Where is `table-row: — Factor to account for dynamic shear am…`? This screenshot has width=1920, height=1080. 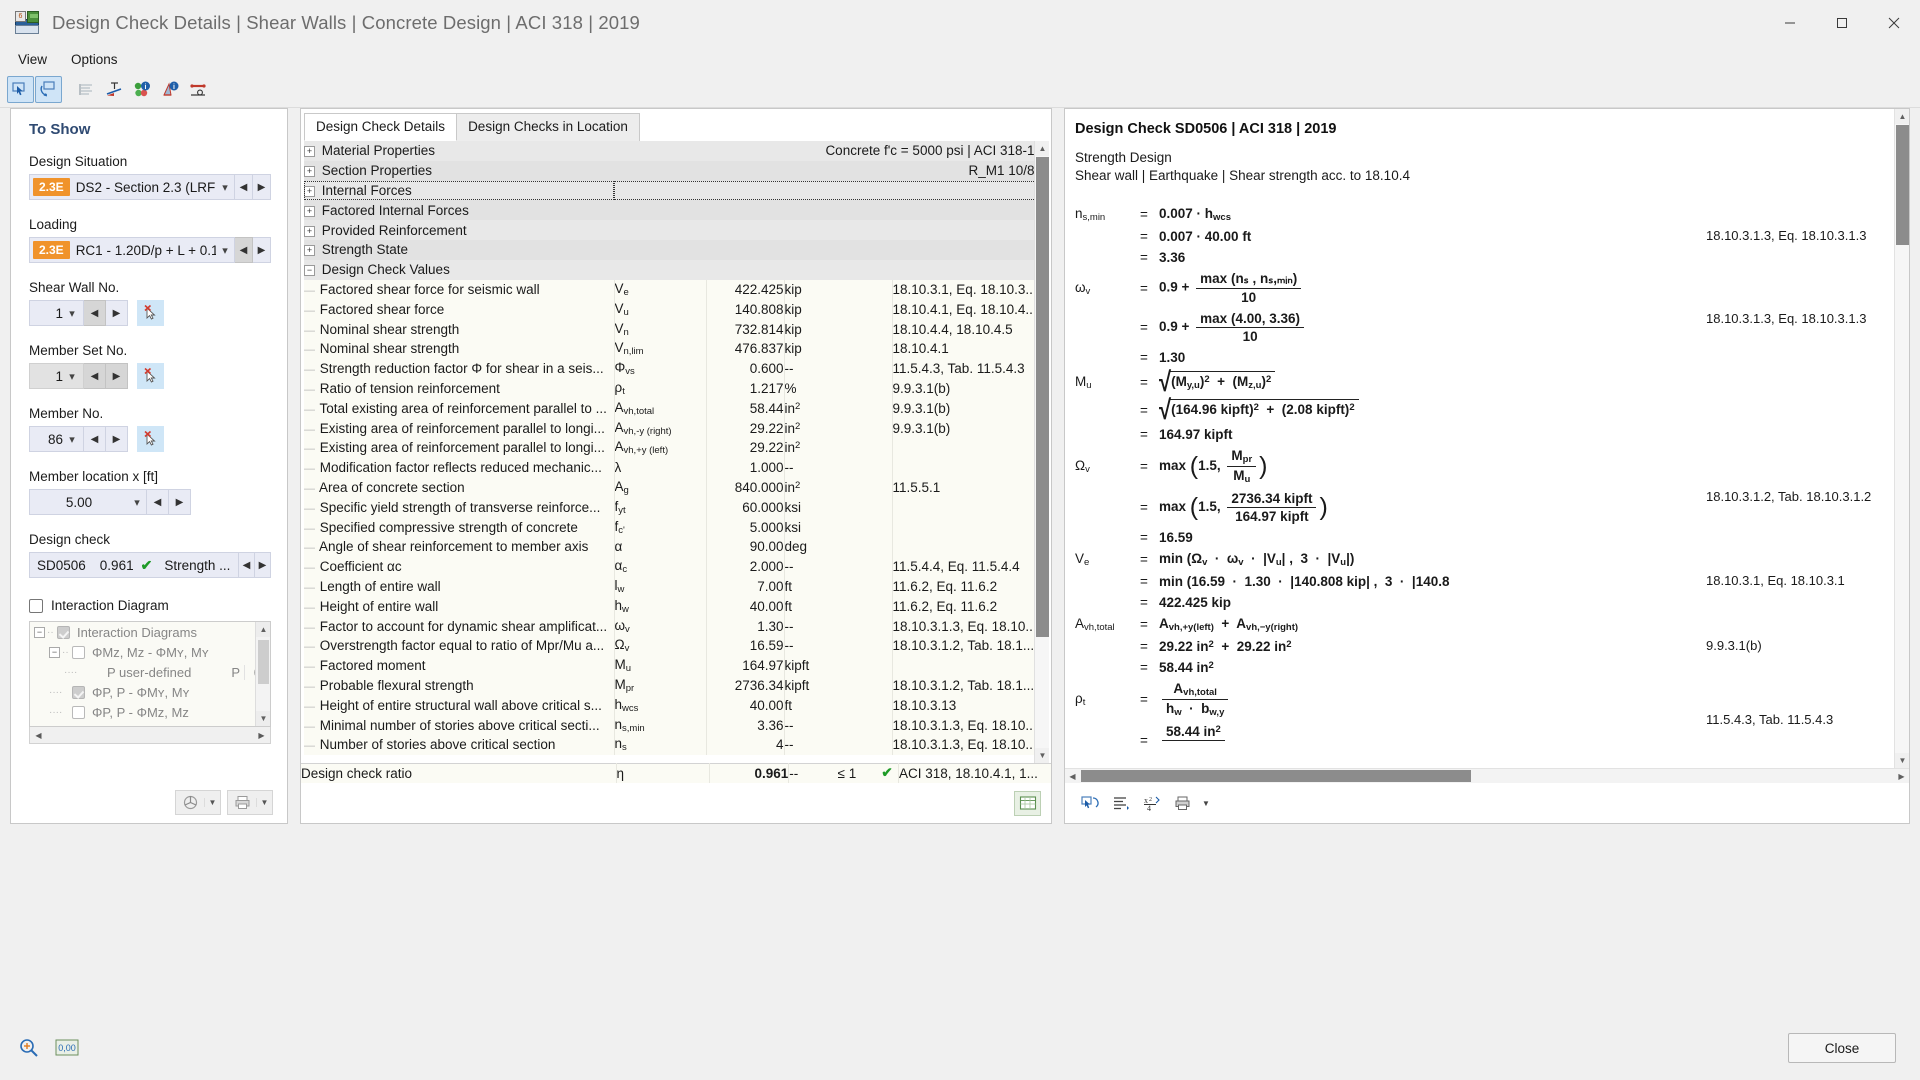 table-row: — Factor to account for dynamic shear am… is located at coordinates (669, 626).